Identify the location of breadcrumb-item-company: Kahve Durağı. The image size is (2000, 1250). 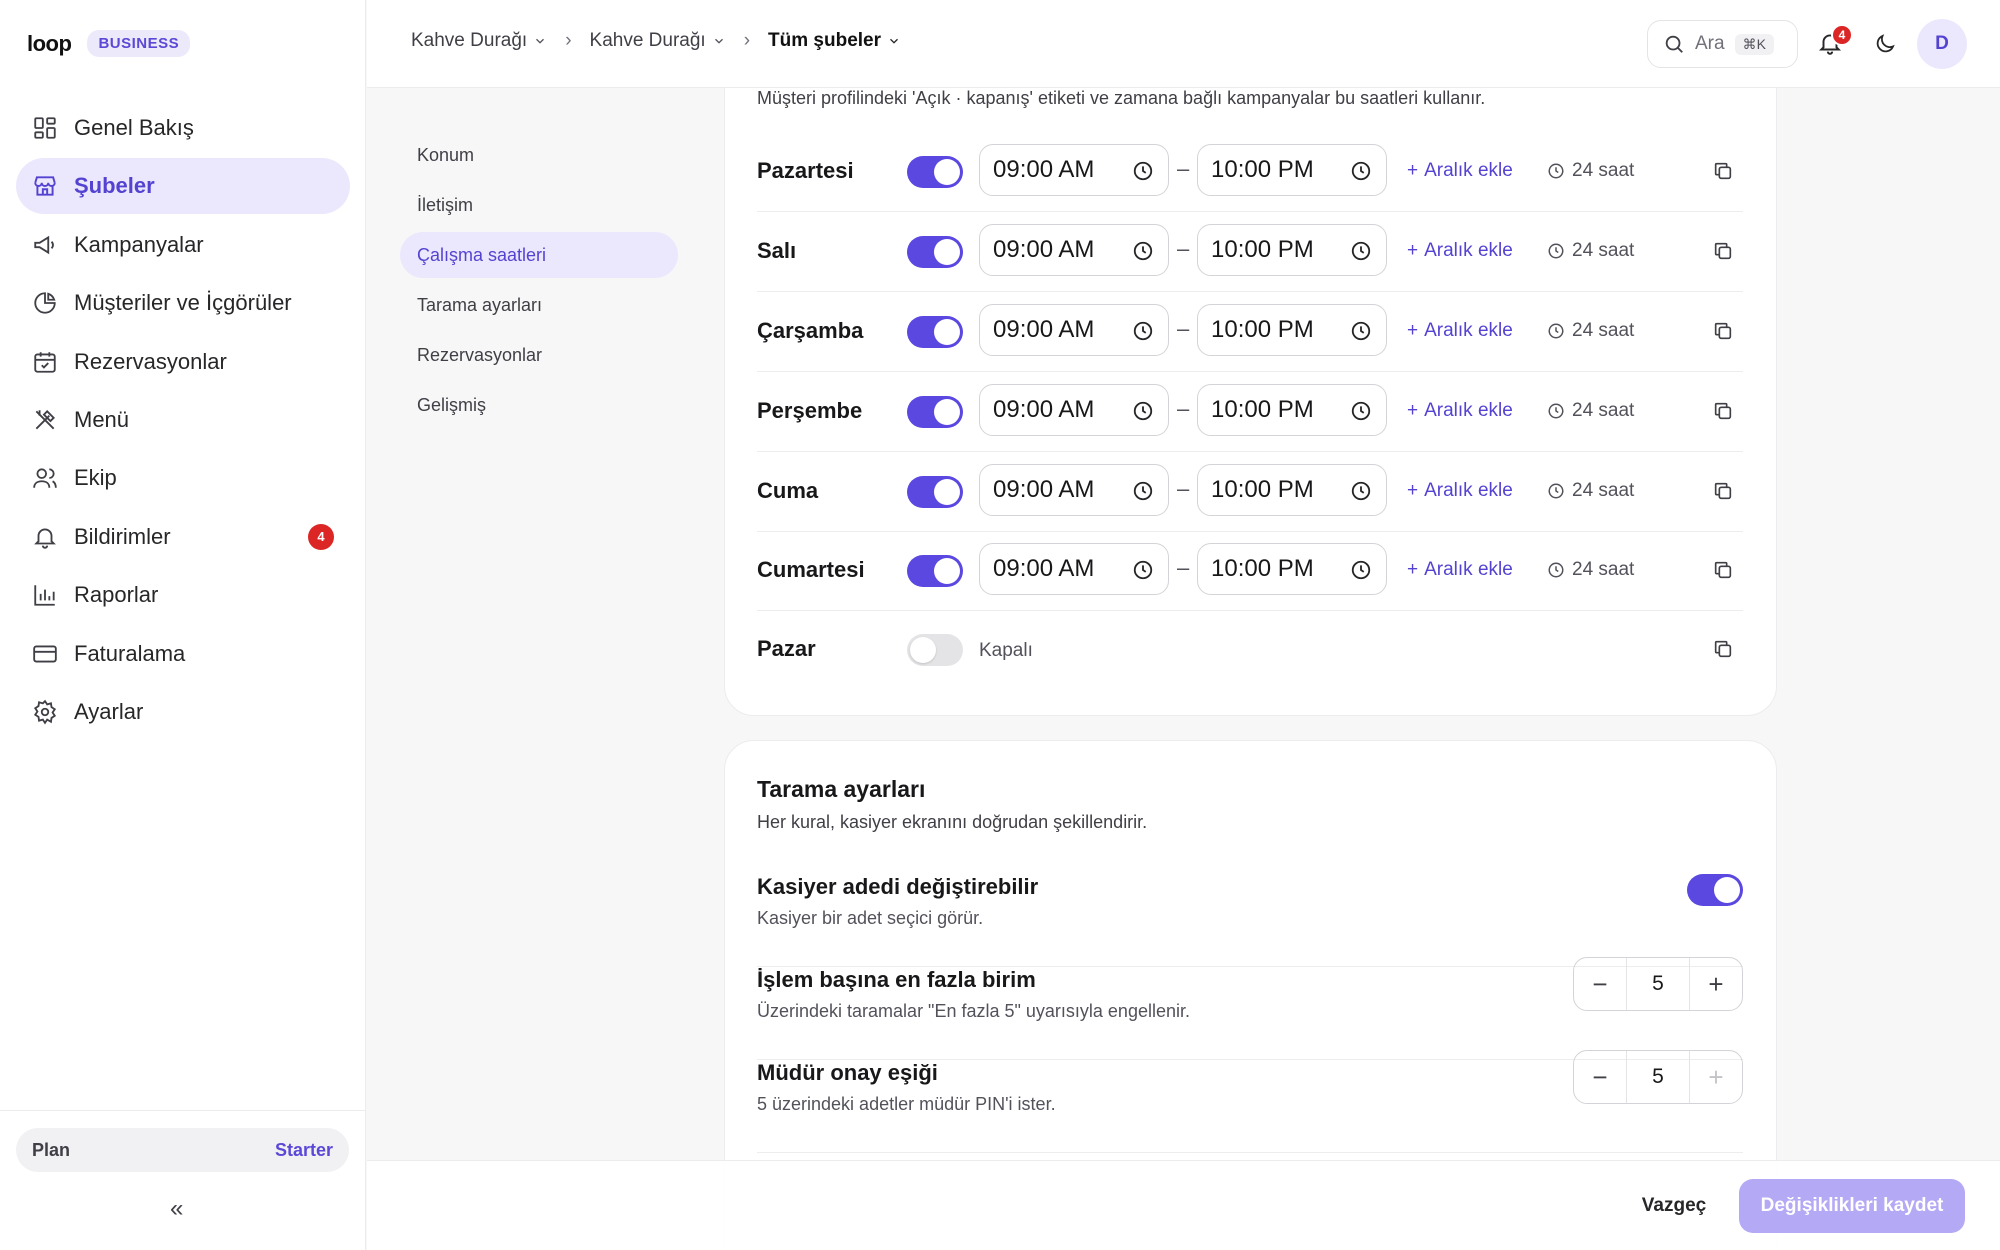
(479, 41).